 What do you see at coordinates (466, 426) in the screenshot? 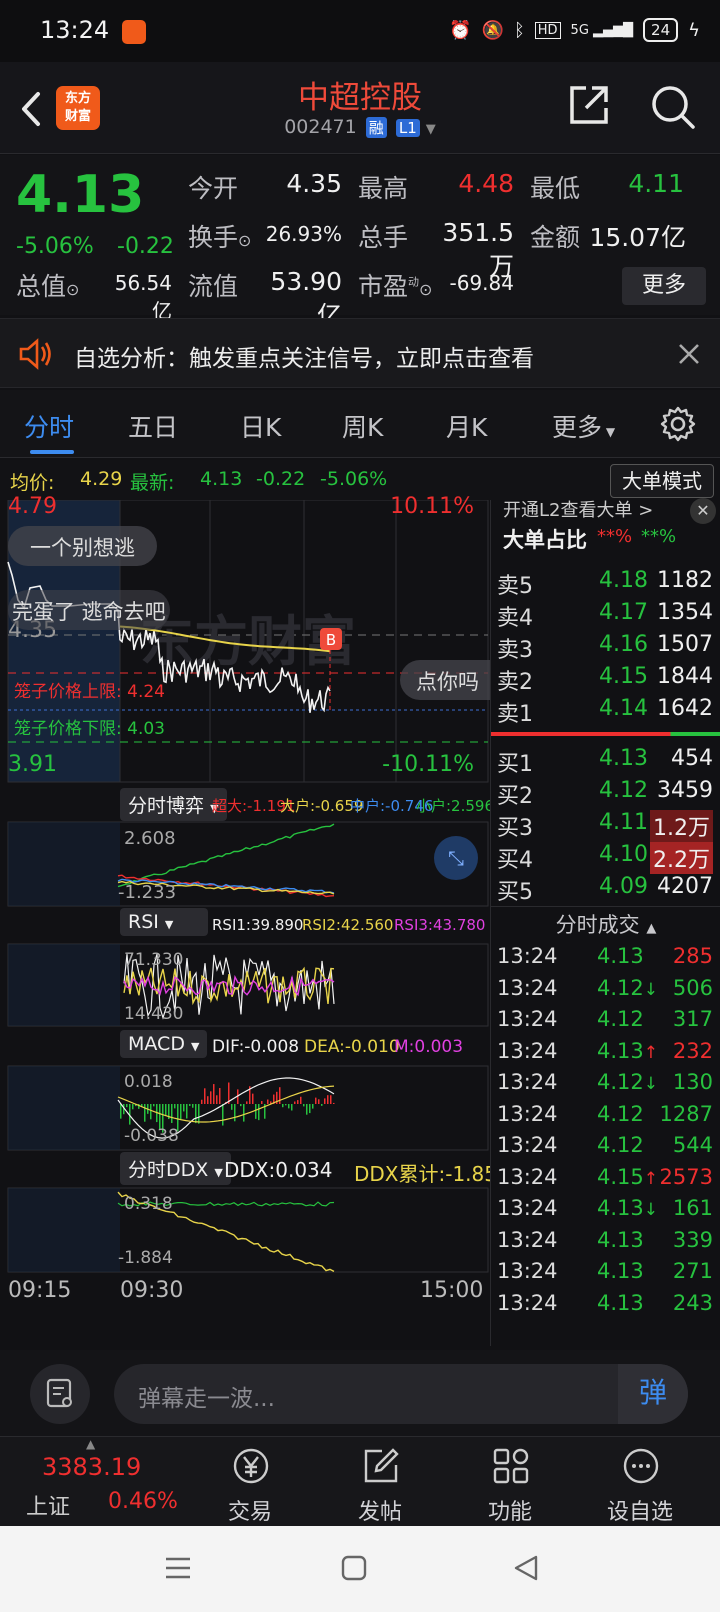
I see `tab-monthly-k: 月K` at bounding box center [466, 426].